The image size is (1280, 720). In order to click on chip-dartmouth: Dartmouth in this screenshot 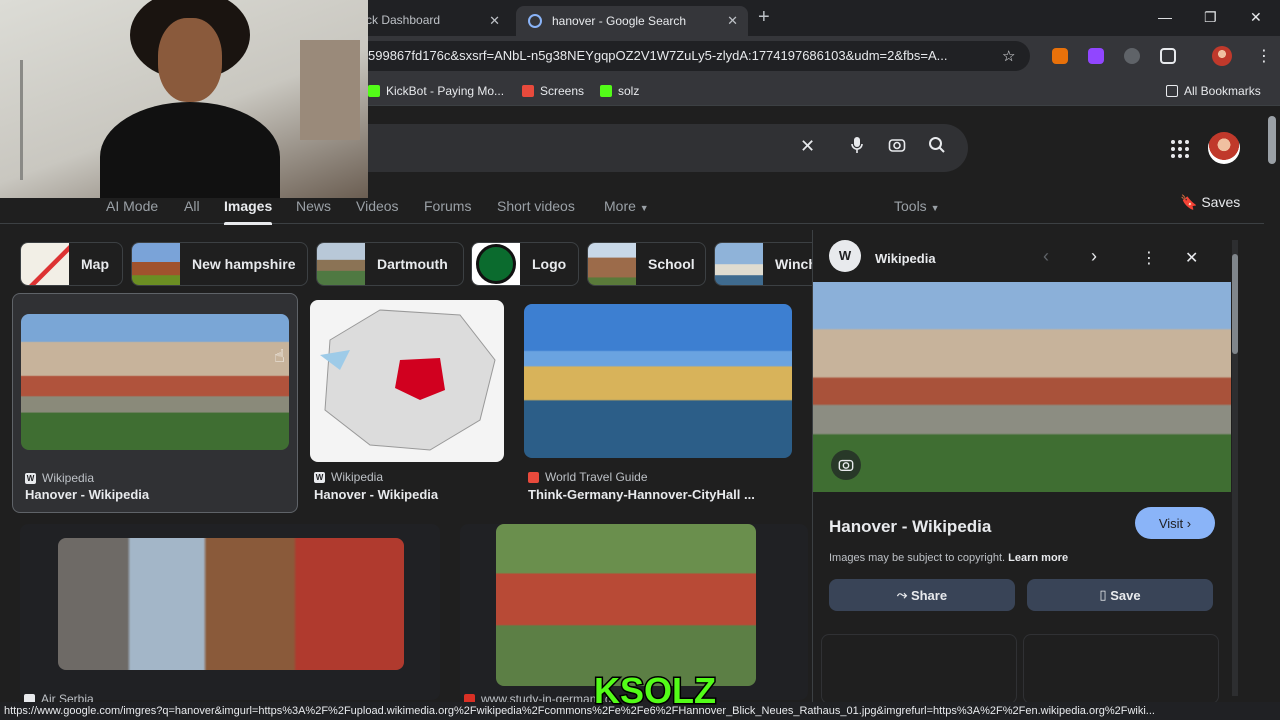, I will do `click(390, 264)`.